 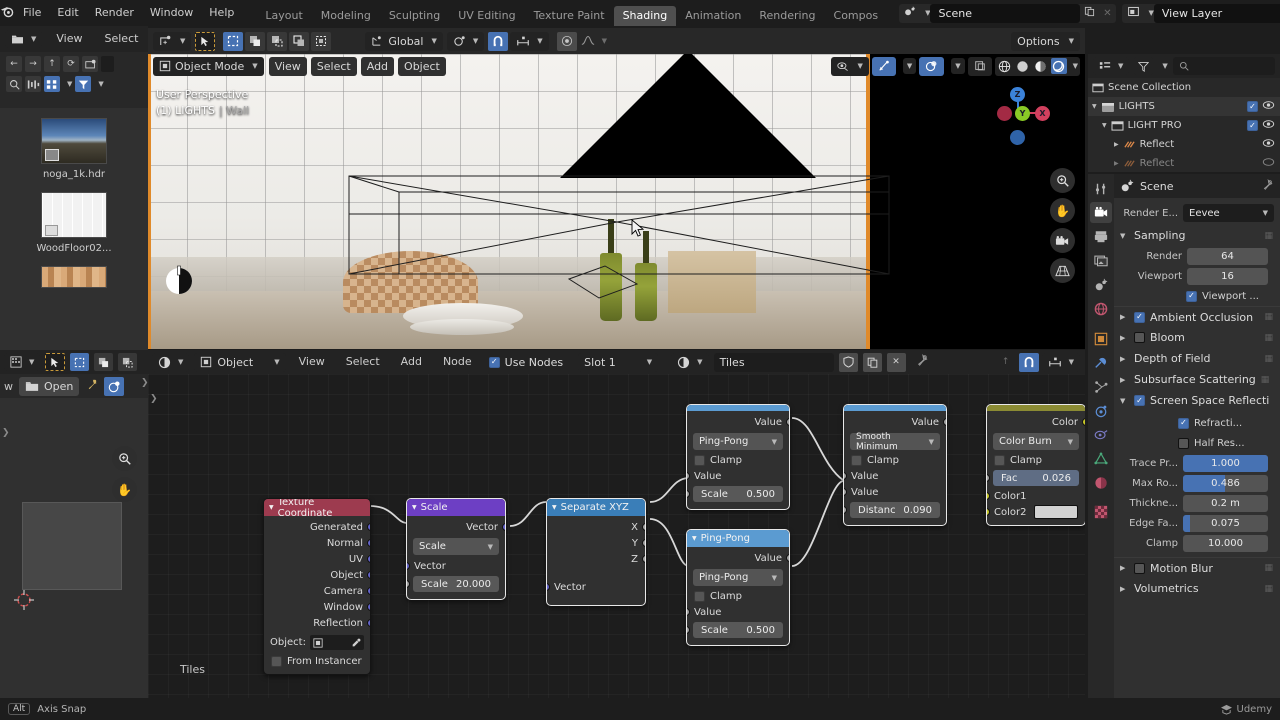 I want to click on panel-expand-arrow-left: ❯, so click(x=6, y=433).